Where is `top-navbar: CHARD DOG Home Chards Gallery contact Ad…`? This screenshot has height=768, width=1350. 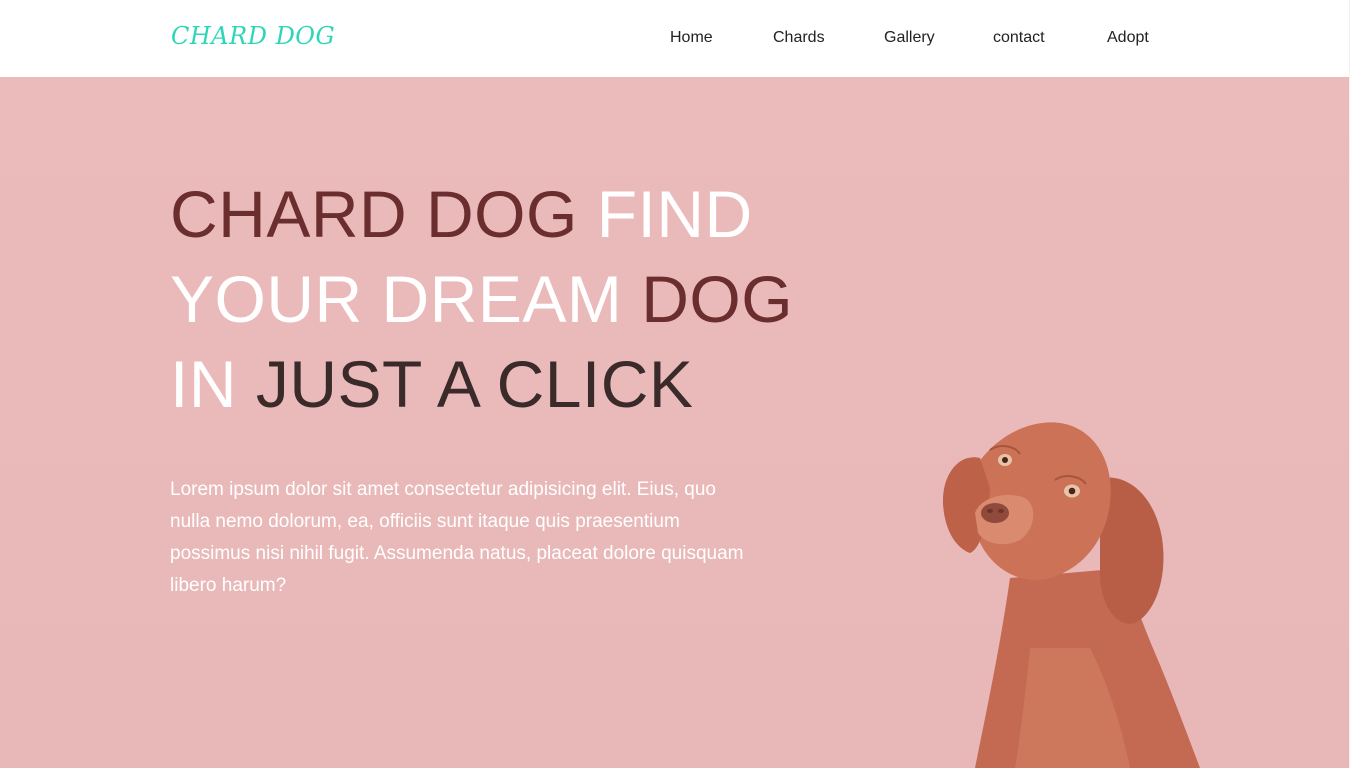 top-navbar: CHARD DOG Home Chards Gallery contact Ad… is located at coordinates (675, 38).